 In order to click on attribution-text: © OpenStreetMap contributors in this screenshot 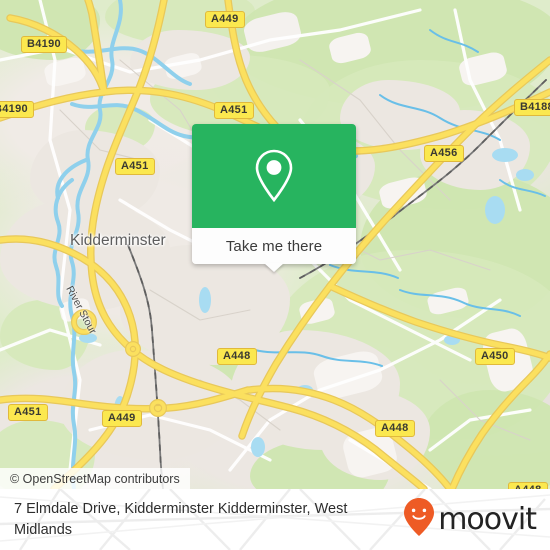, I will do `click(95, 478)`.